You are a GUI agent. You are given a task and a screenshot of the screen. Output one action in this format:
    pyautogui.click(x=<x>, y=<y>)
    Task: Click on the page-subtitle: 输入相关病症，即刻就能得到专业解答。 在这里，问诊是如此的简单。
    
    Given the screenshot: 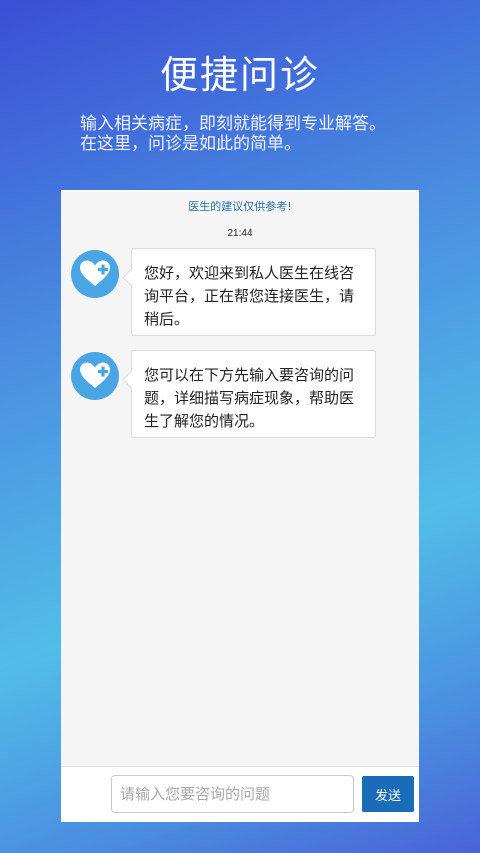 What is the action you would take?
    pyautogui.click(x=260, y=134)
    